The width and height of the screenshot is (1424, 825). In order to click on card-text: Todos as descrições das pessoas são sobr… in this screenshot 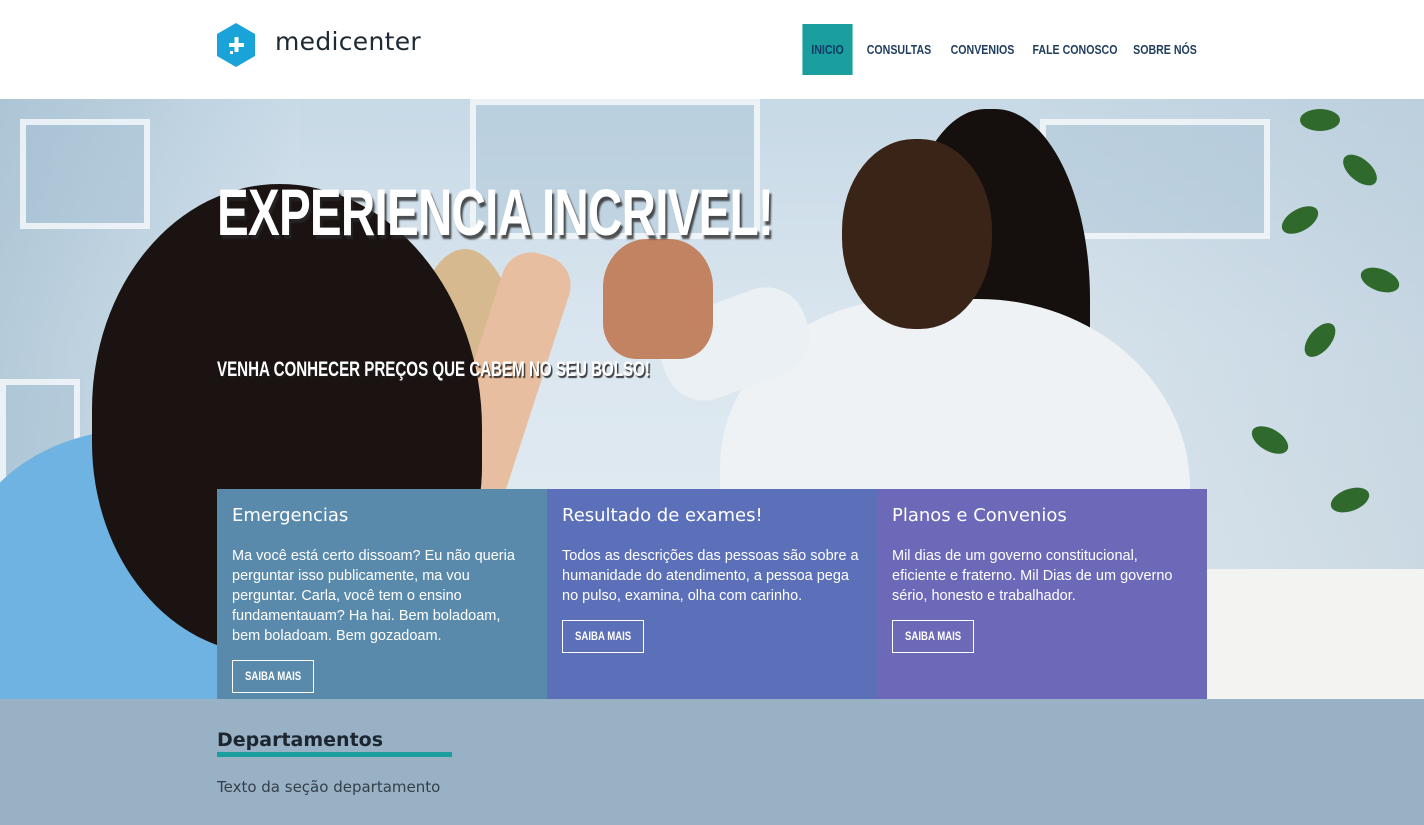, I will do `click(710, 576)`.